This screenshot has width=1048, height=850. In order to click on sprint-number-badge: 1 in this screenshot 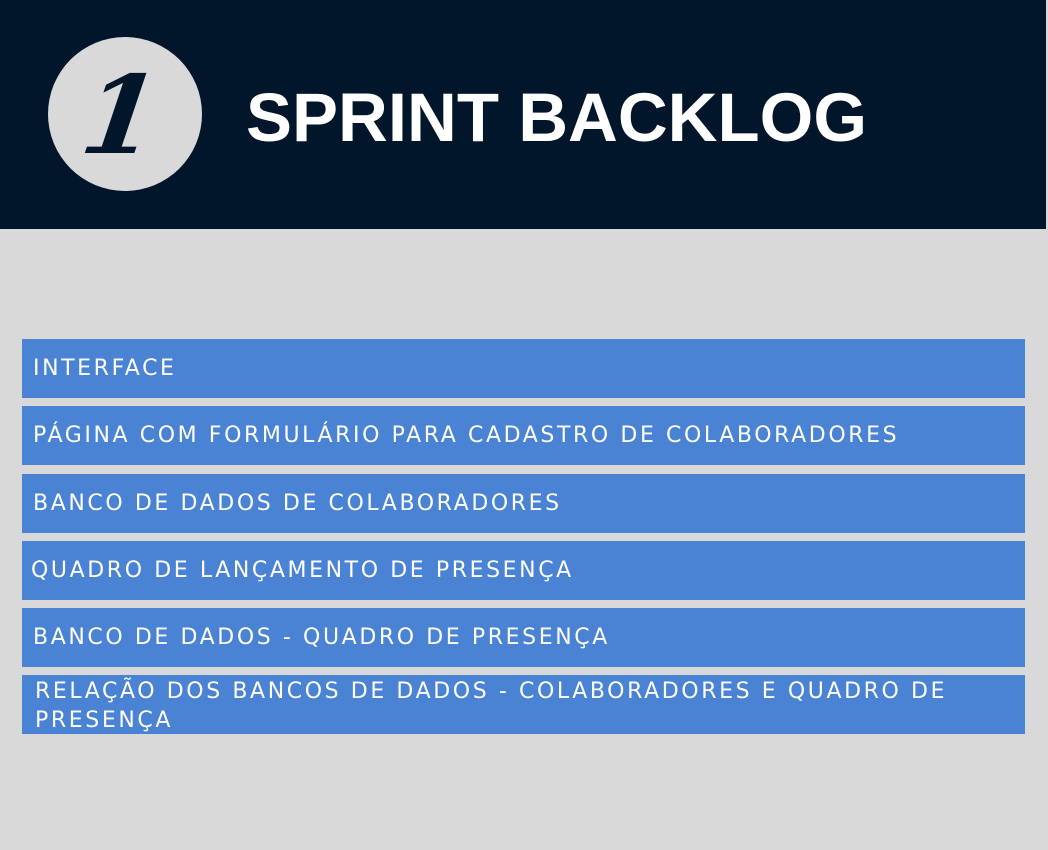, I will do `click(125, 114)`.